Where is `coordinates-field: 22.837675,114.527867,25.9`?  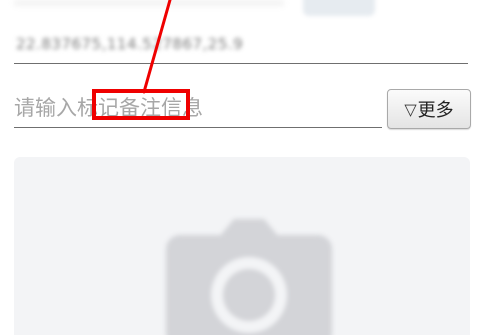
coordinates-field: 22.837675,114.527867,25.9 is located at coordinates (241, 44).